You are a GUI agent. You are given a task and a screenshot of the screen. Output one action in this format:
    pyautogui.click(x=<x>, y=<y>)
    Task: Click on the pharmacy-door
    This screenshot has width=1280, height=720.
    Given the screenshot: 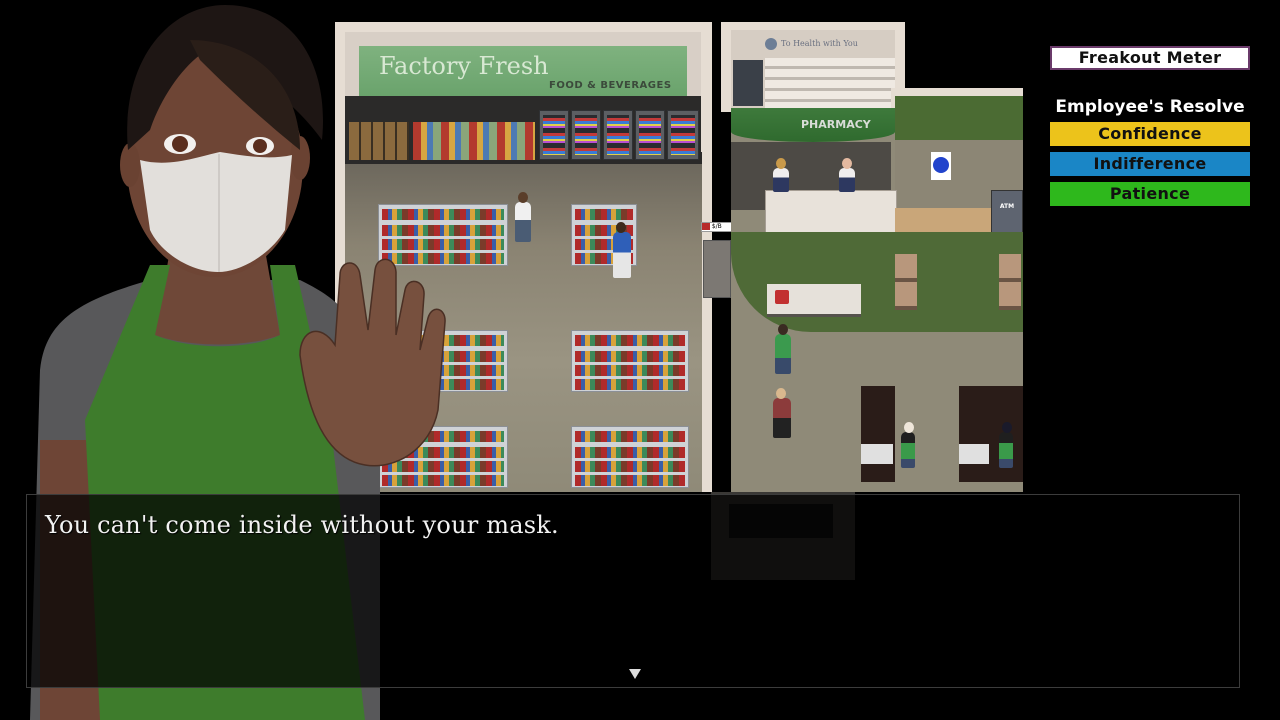 What is the action you would take?
    pyautogui.click(x=748, y=83)
    